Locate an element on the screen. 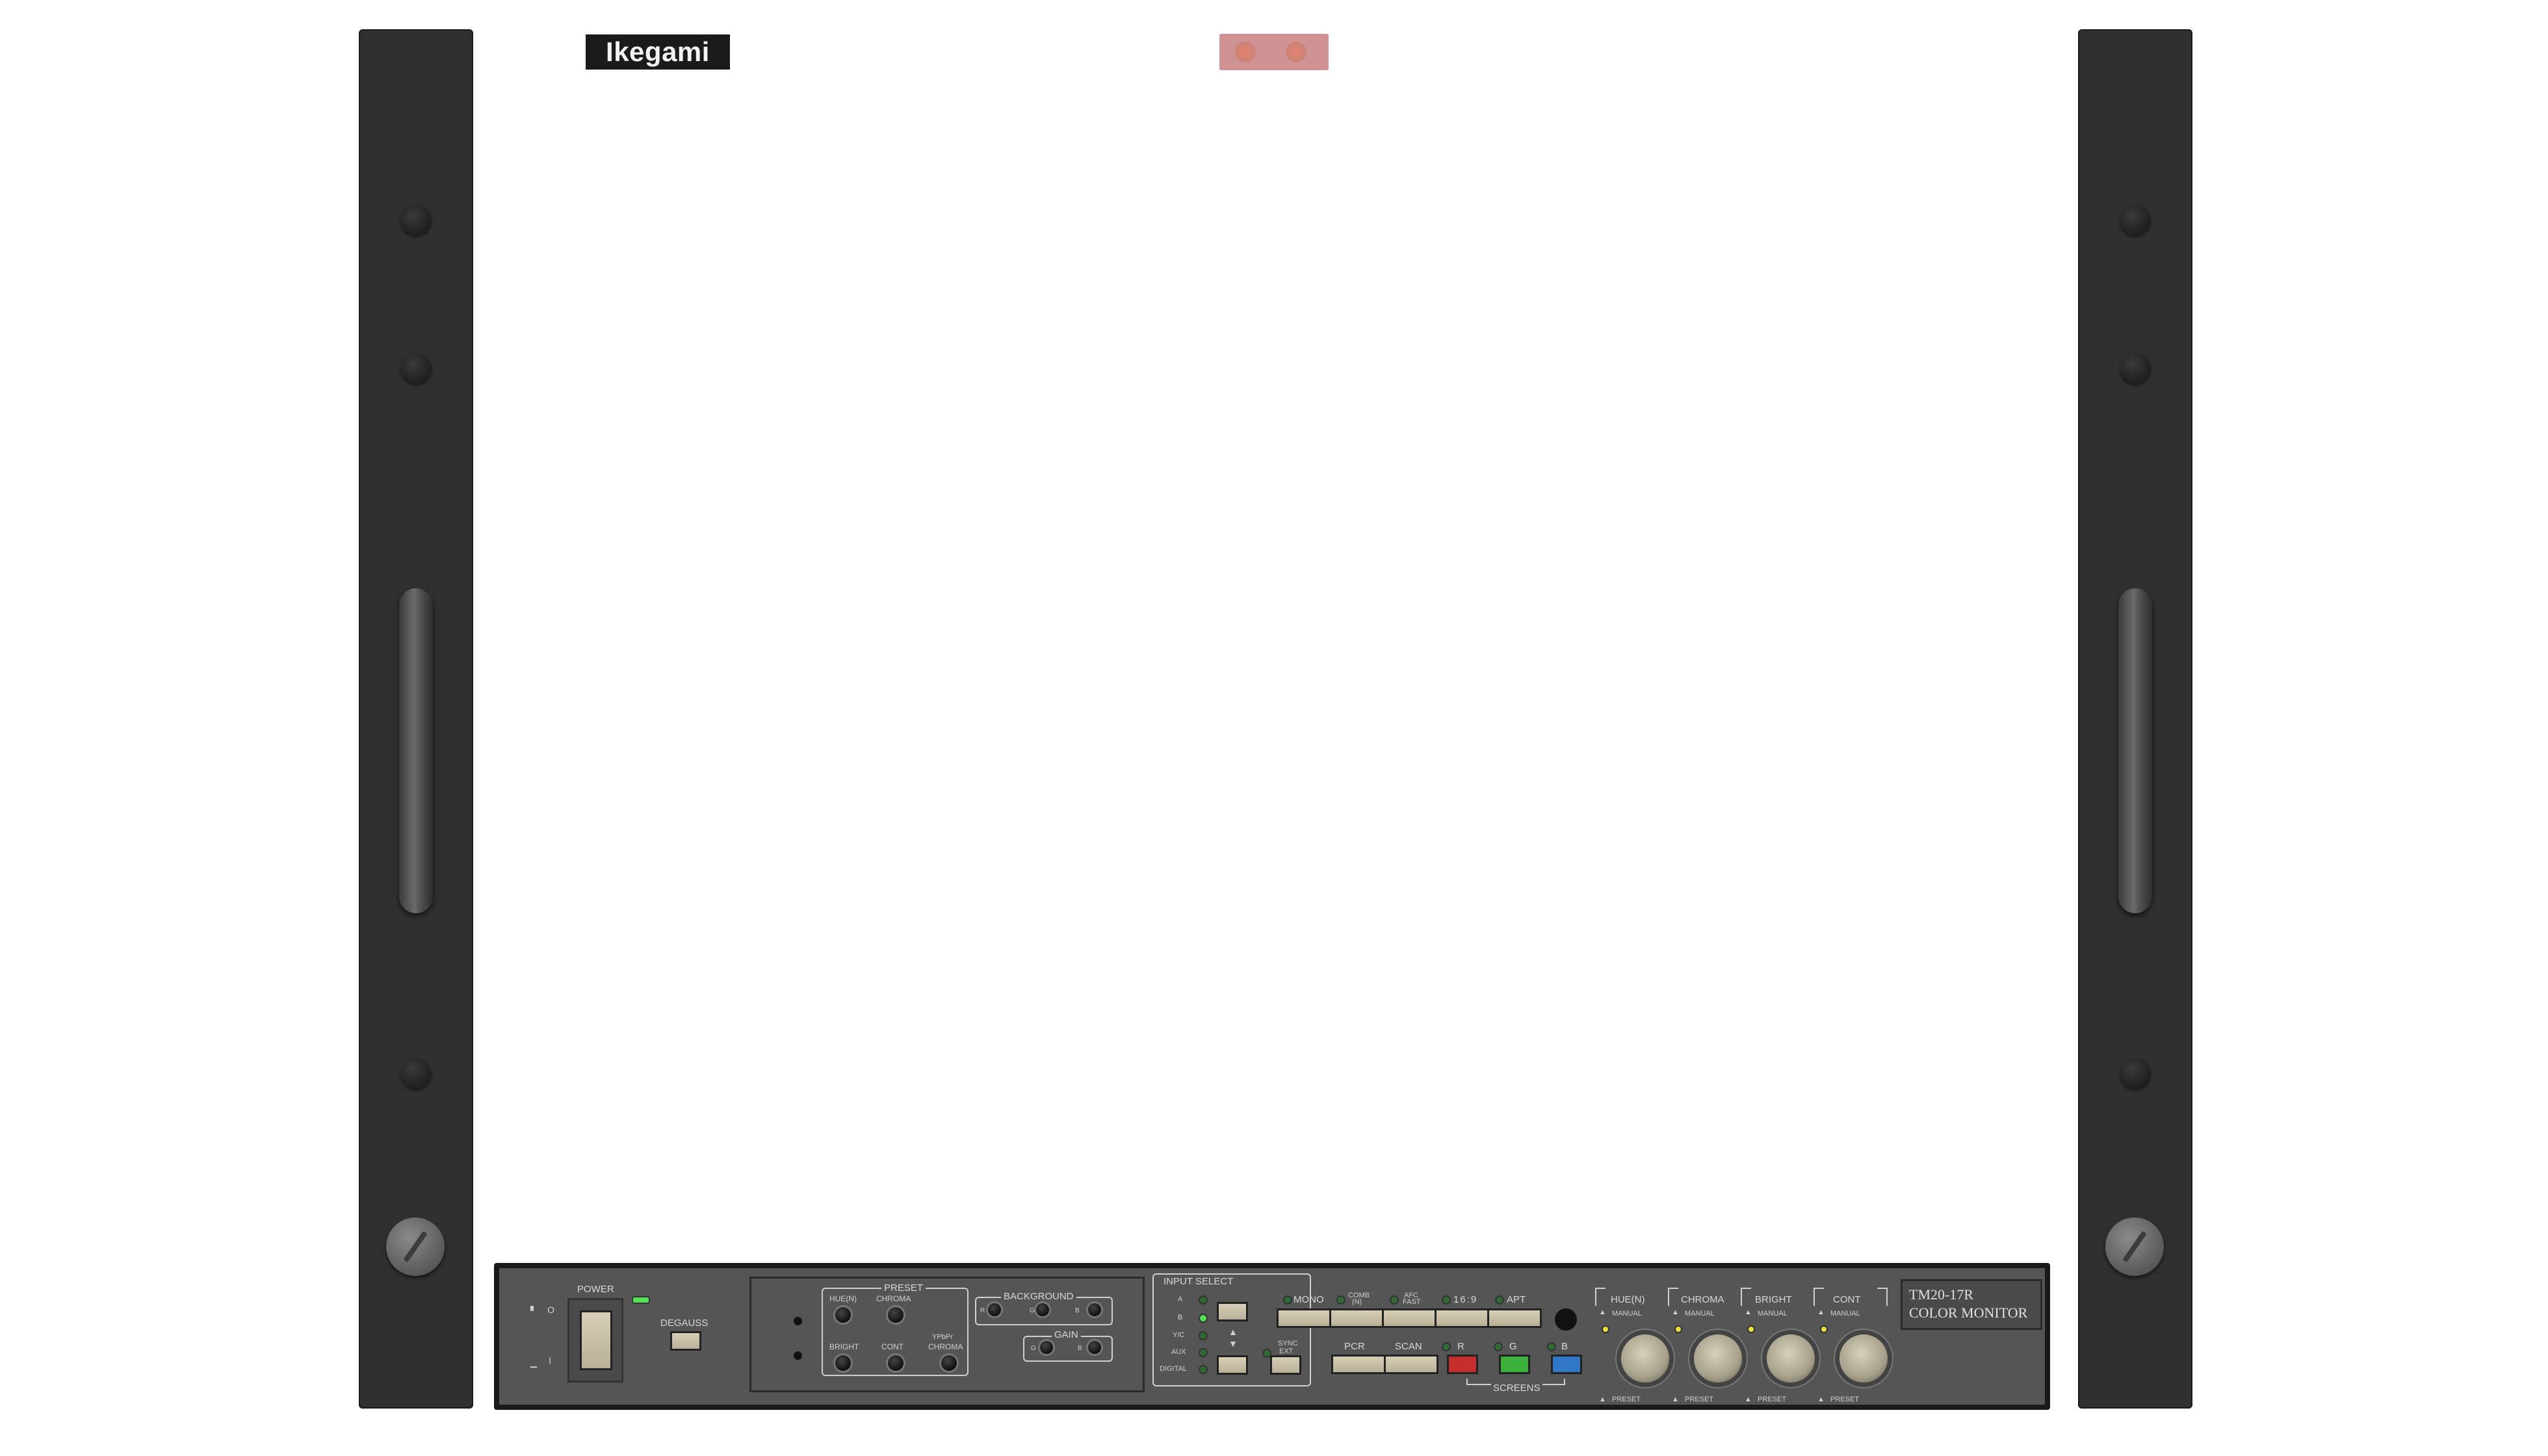  chroma-manual-label: MANUAL is located at coordinates (1700, 1314).